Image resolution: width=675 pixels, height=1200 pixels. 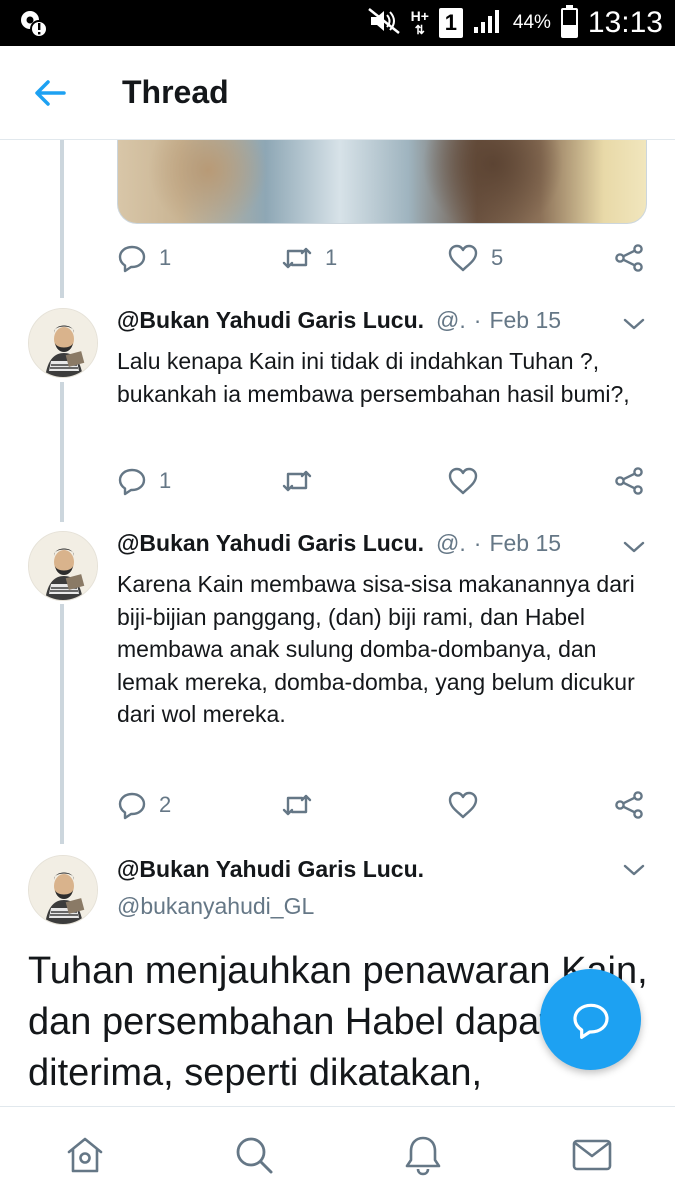 What do you see at coordinates (331, 257) in the screenshot?
I see `retweet-count: 1` at bounding box center [331, 257].